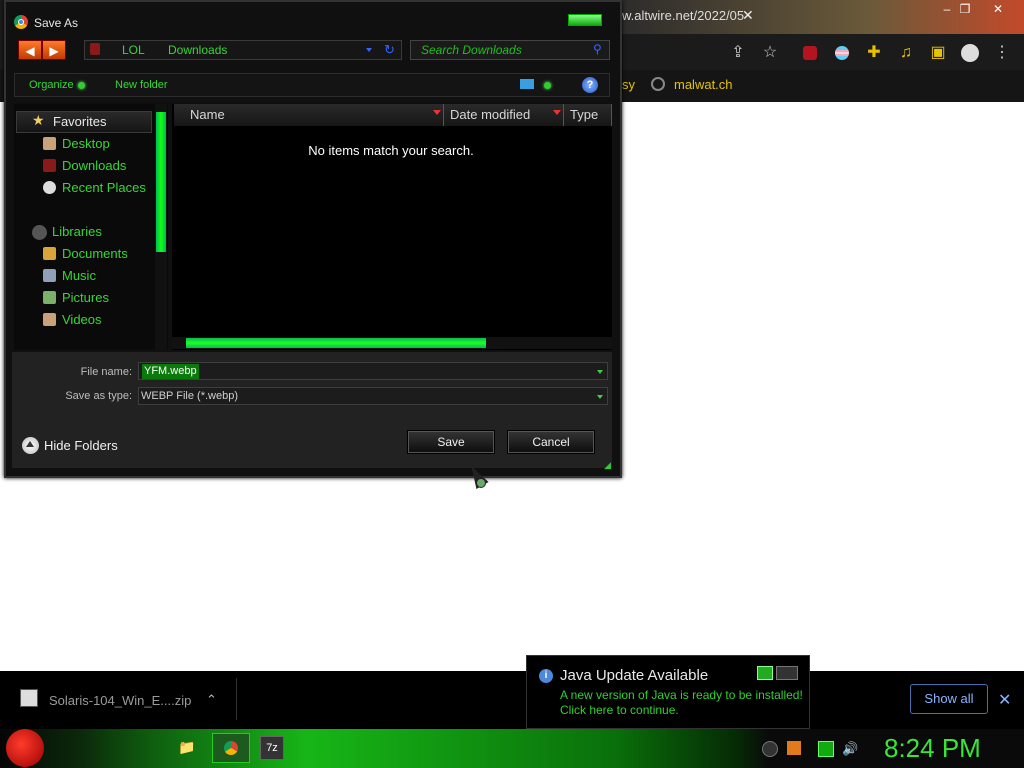 Image resolution: width=1024 pixels, height=768 pixels. Describe the element at coordinates (597, 49) in the screenshot. I see `search-icon: ⚲` at that location.